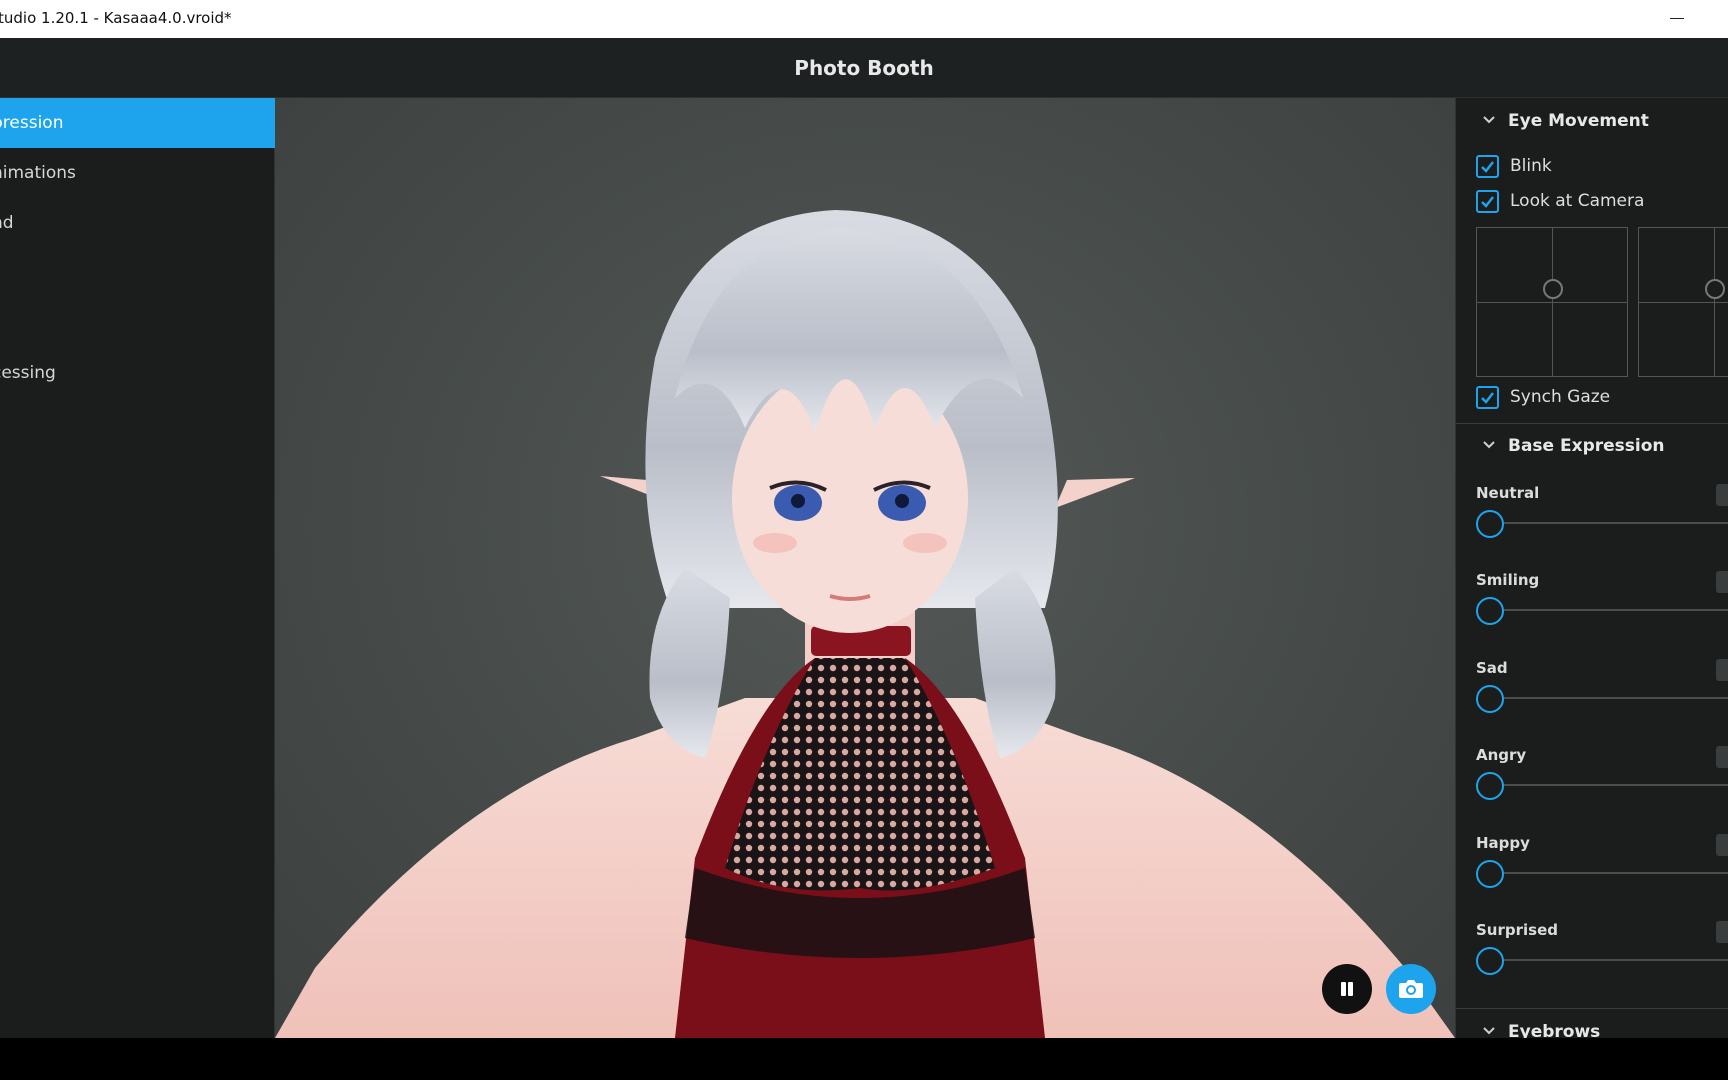 Image resolution: width=1728 pixels, height=1080 pixels. I want to click on gaze-pad-left, so click(1552, 302).